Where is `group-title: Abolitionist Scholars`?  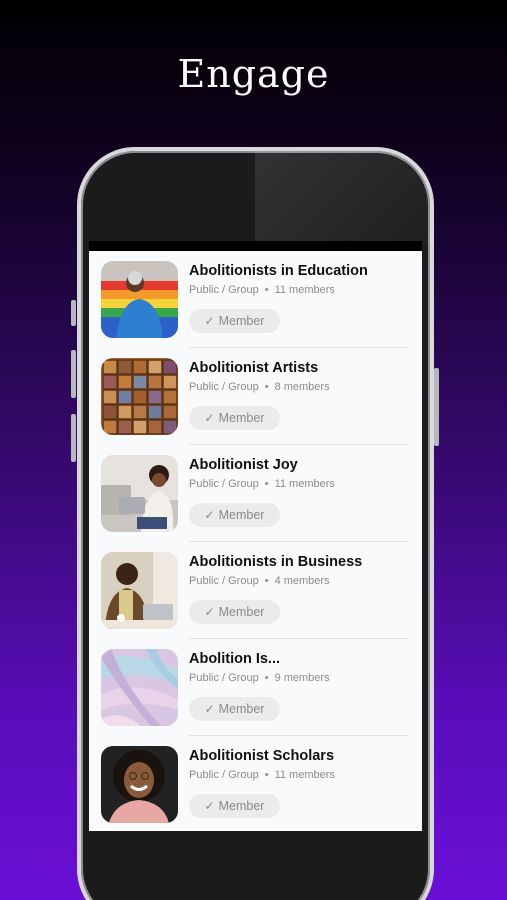
group-title: Abolitionist Scholars is located at coordinates (261, 756).